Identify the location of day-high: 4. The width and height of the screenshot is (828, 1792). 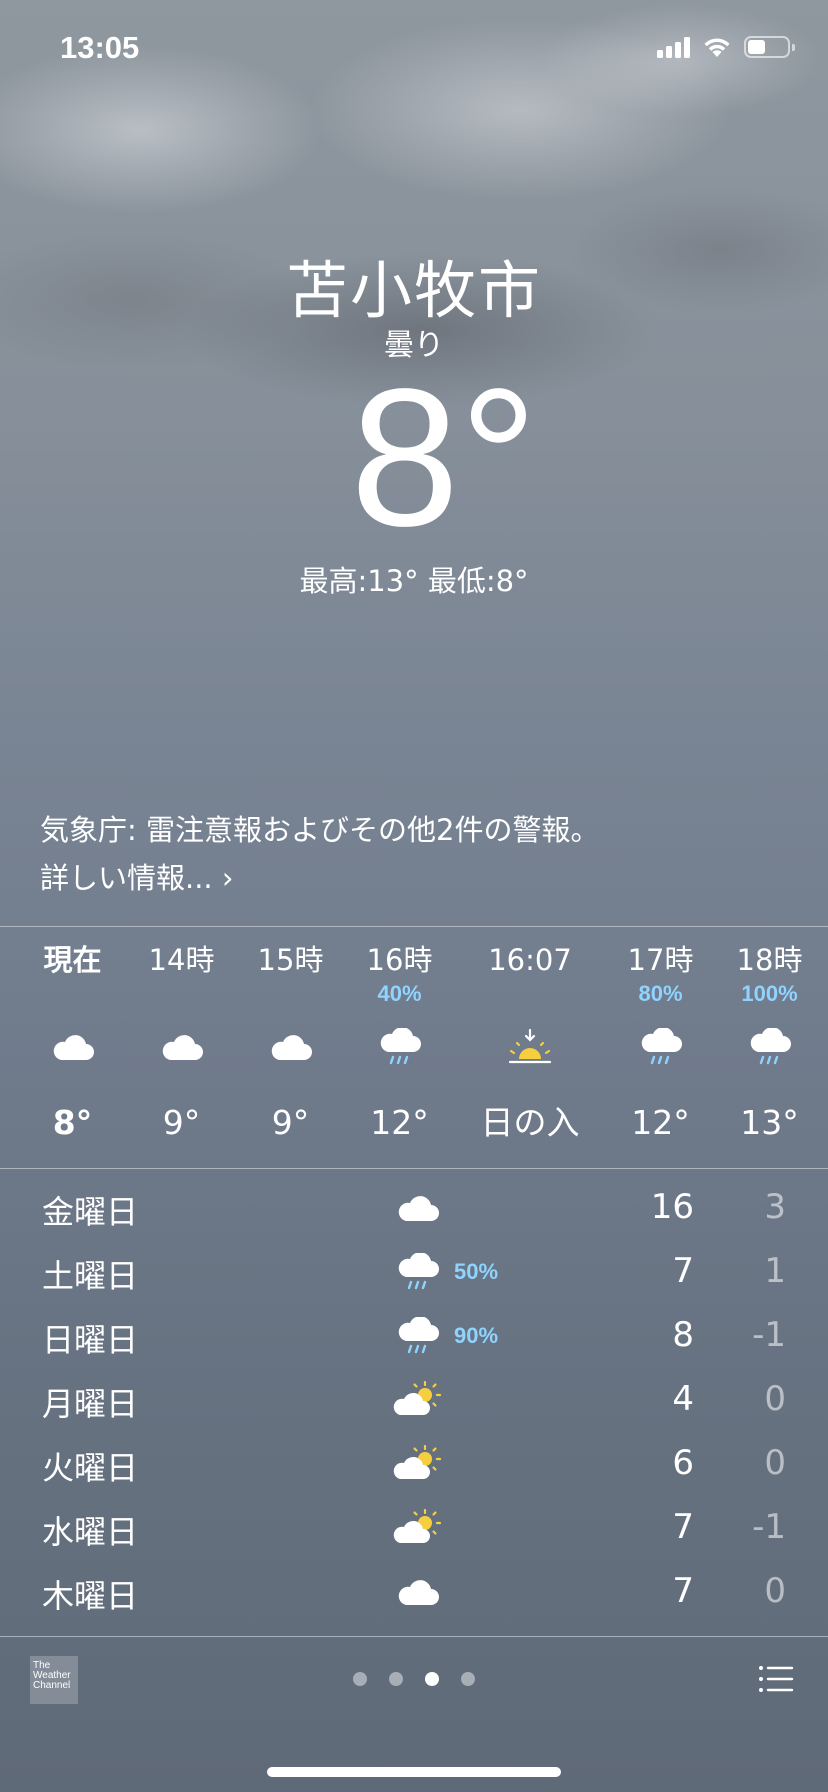
(683, 1399).